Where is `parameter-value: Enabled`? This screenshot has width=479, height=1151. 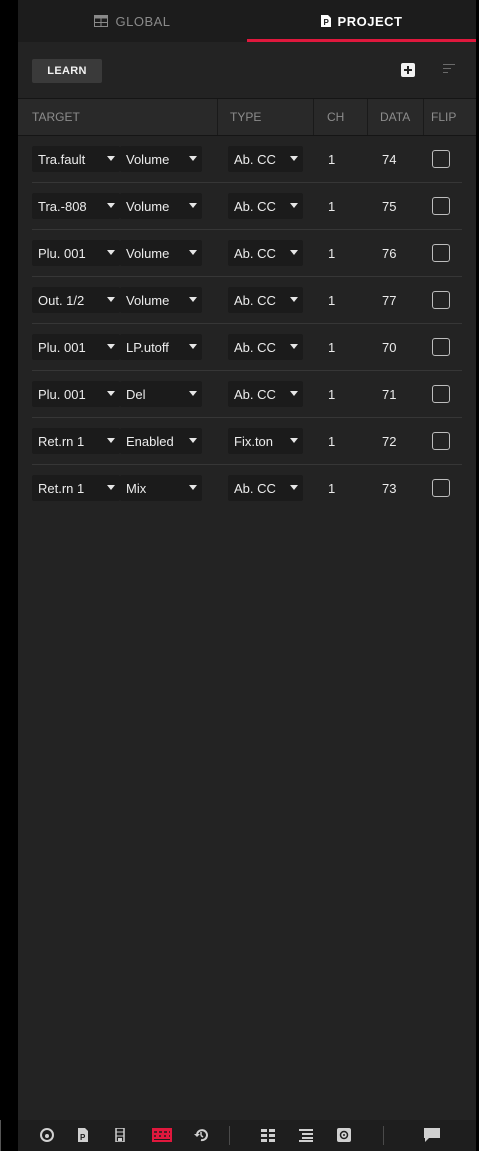
parameter-value: Enabled is located at coordinates (150, 441).